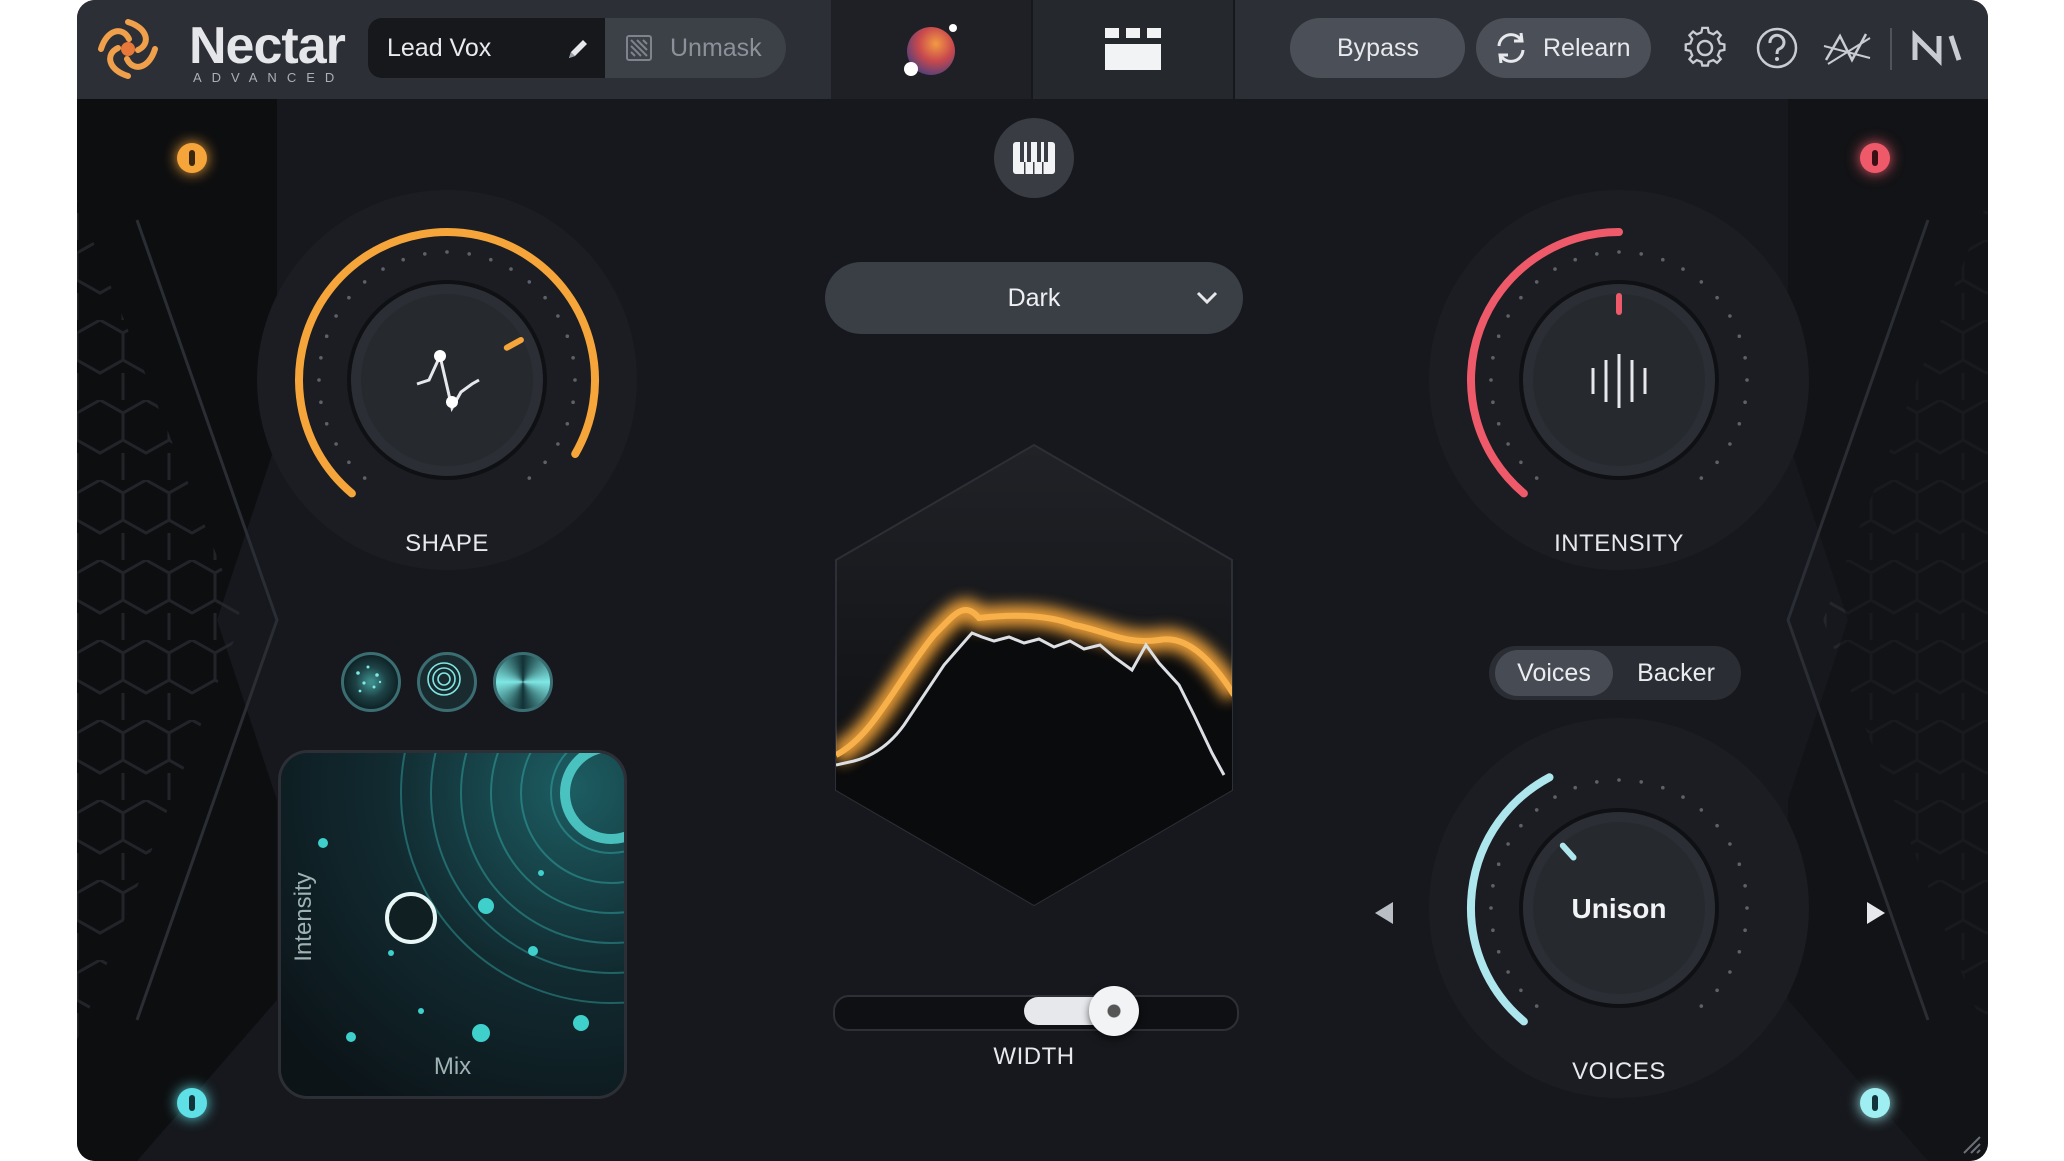 This screenshot has height=1161, width=2064. What do you see at coordinates (1554, 673) in the screenshot?
I see `toggle-voices: Voices` at bounding box center [1554, 673].